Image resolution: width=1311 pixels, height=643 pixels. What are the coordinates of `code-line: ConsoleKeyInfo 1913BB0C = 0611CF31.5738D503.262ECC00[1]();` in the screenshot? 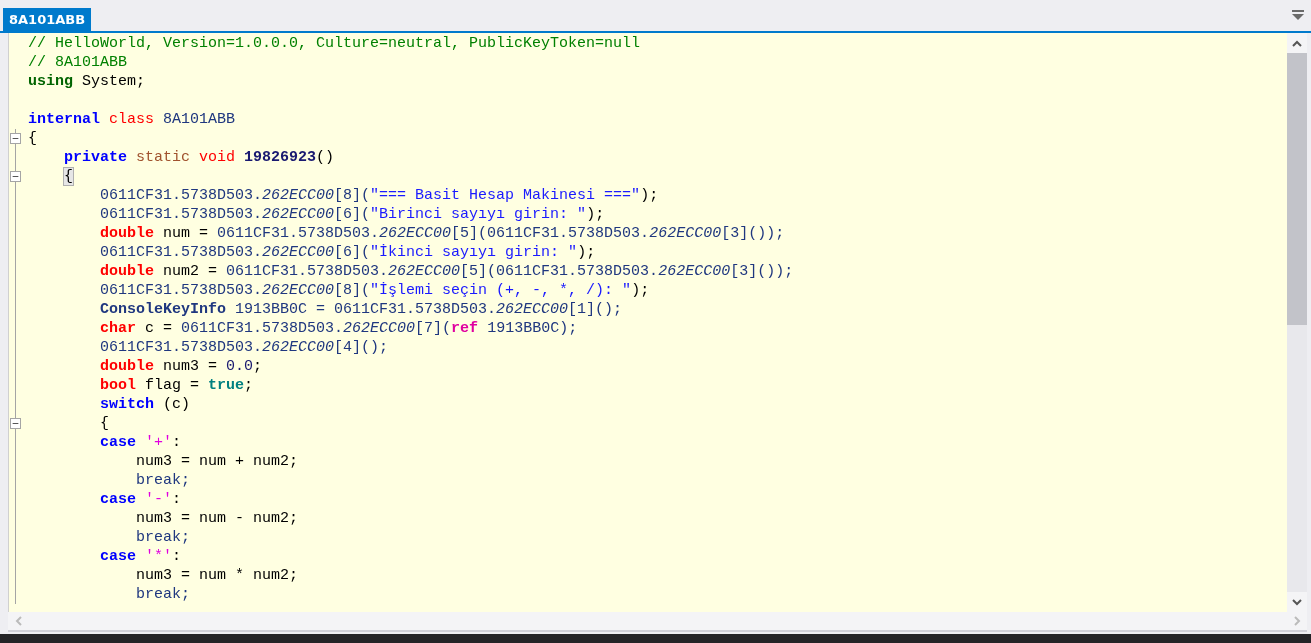 It's located at (361, 309).